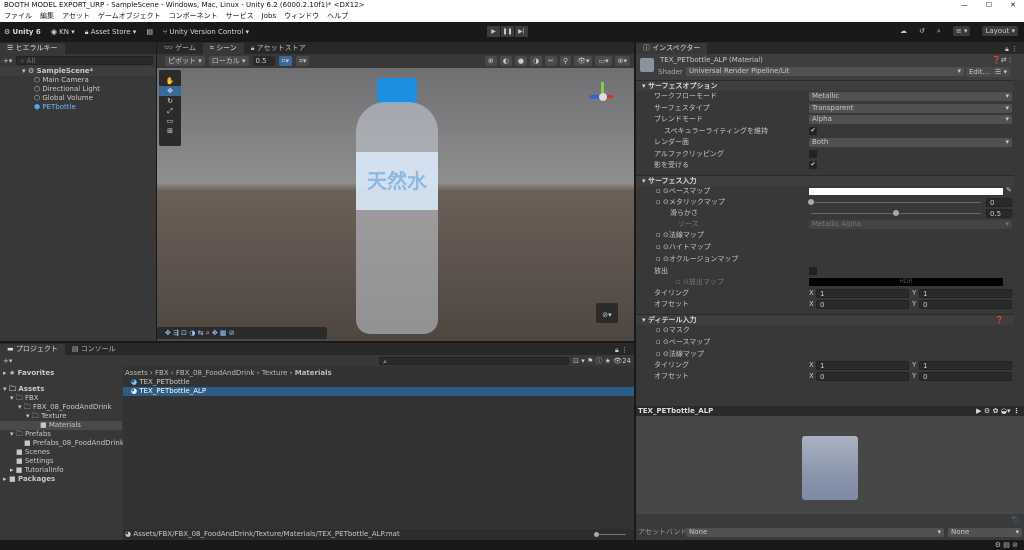  Describe the element at coordinates (170, 121) in the screenshot. I see `rect-tool: ▭` at that location.